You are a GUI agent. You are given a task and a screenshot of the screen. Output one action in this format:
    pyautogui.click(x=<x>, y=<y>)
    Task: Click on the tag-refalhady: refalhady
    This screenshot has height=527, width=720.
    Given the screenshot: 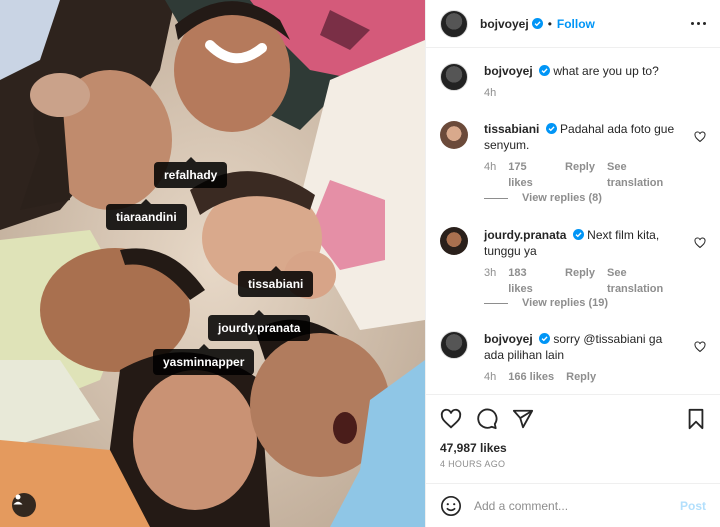 What is the action you would take?
    pyautogui.click(x=191, y=172)
    